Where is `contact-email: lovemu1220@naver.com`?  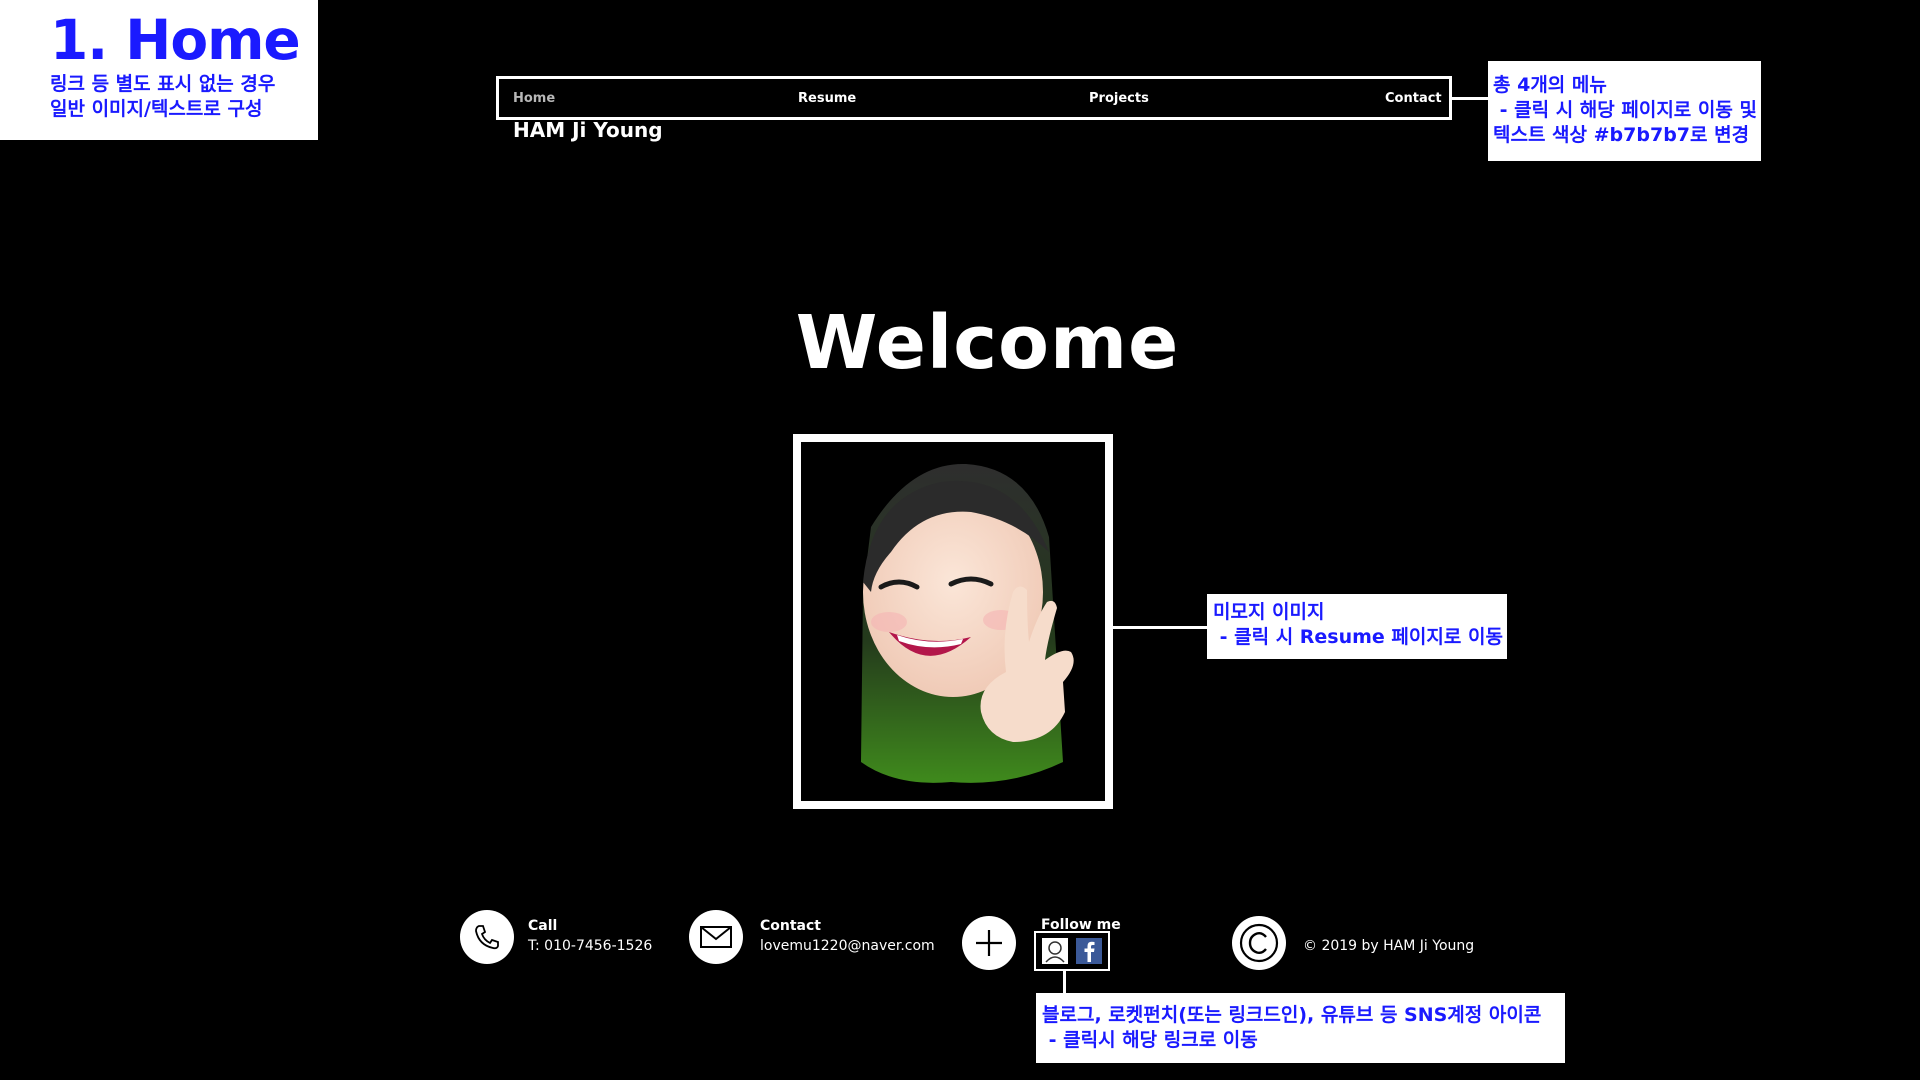
contact-email: lovemu1220@naver.com is located at coordinates (847, 946).